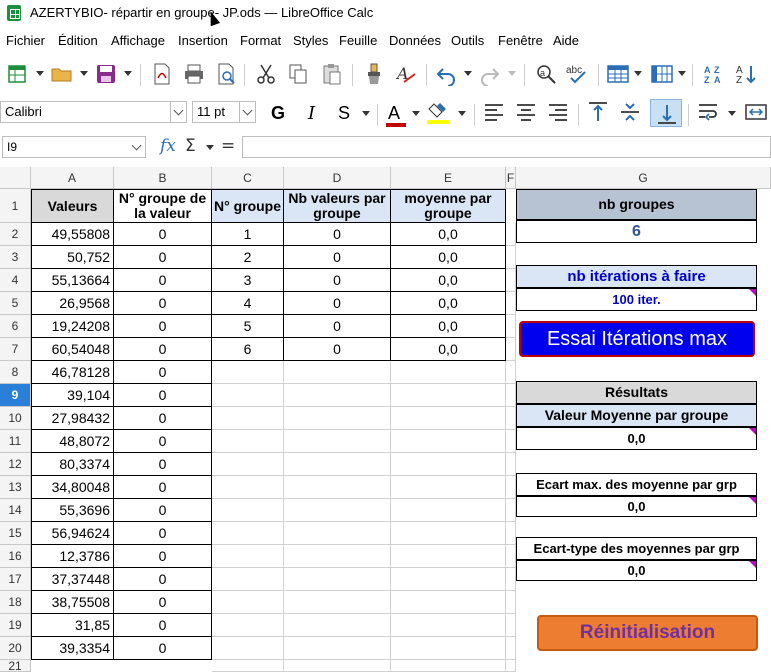 The width and height of the screenshot is (771, 672). I want to click on print-icon, so click(194, 74).